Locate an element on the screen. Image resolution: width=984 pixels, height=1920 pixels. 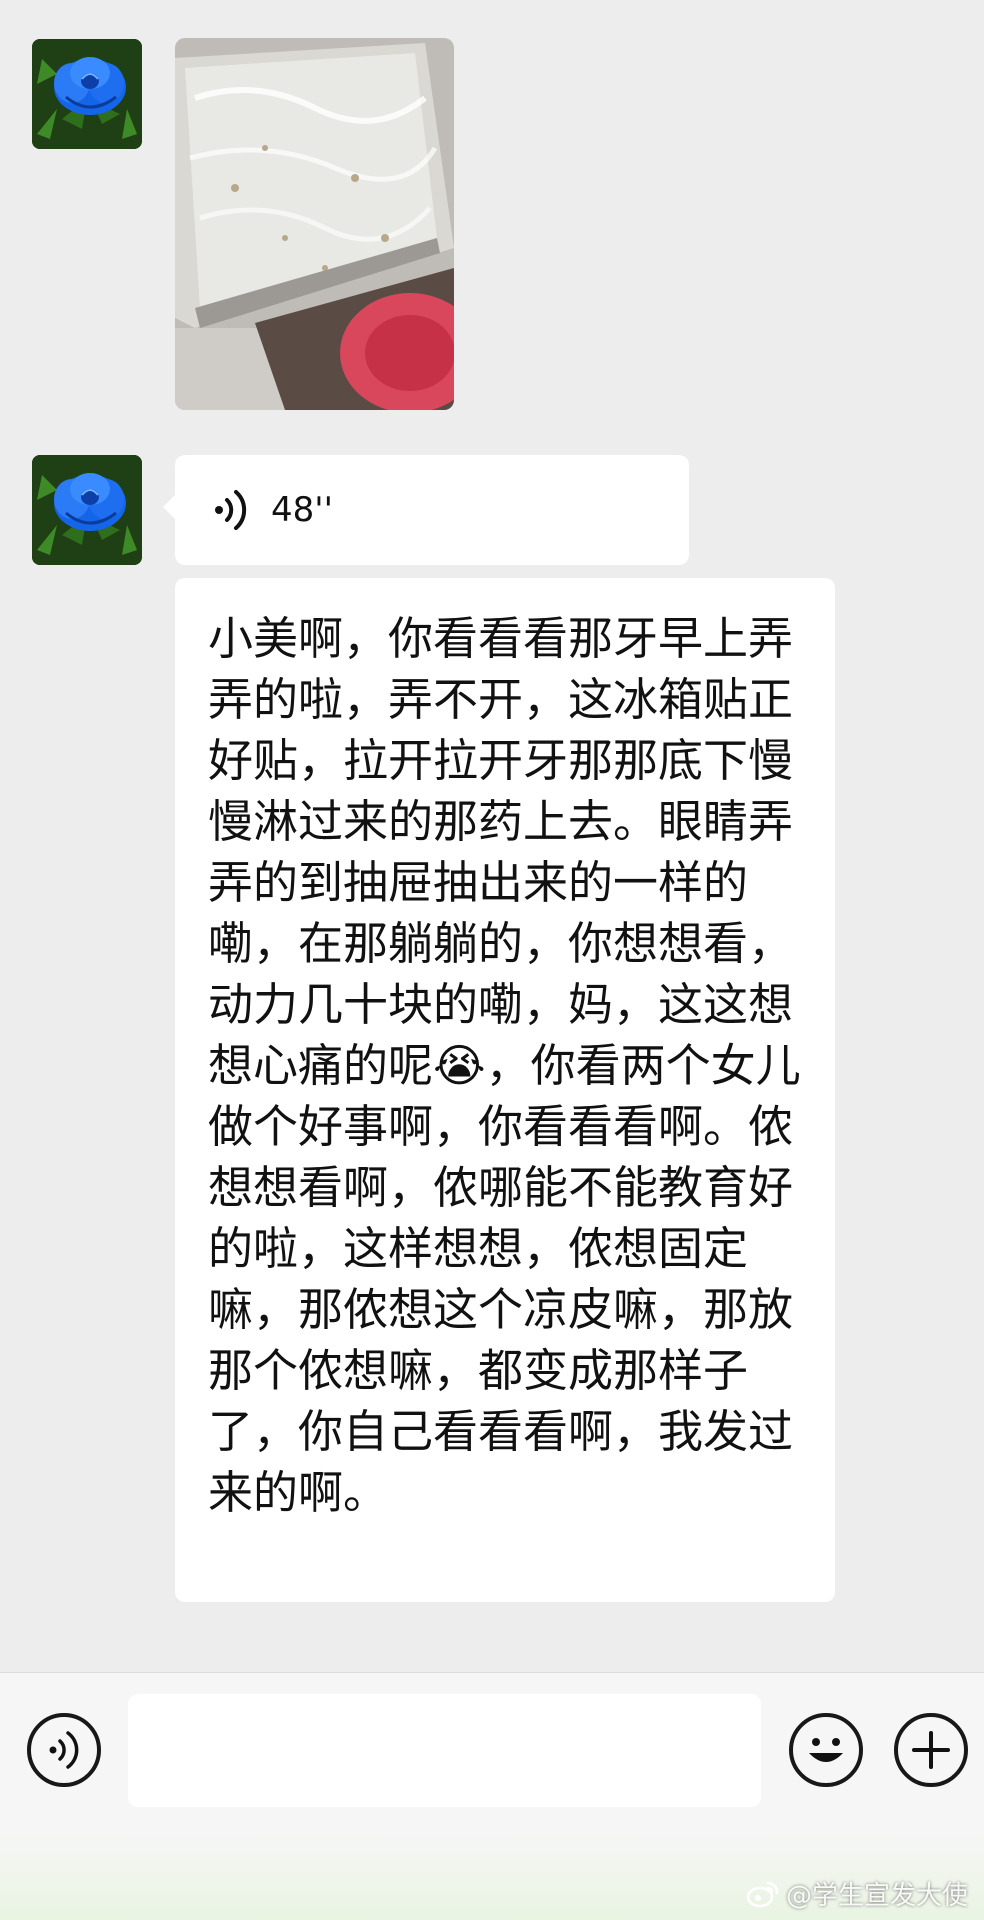
photo-message is located at coordinates (314, 224).